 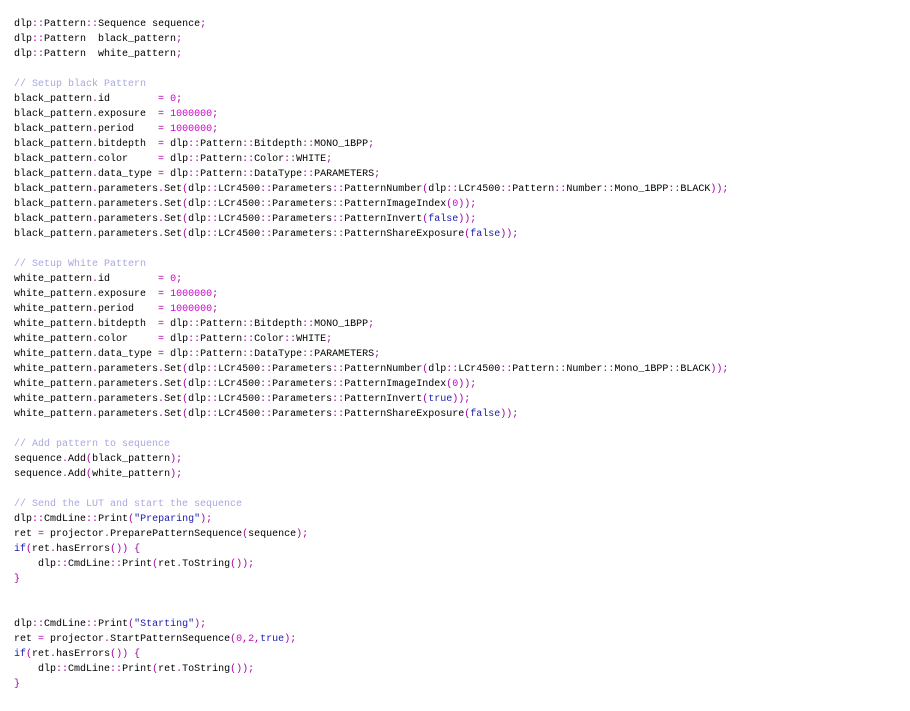 I want to click on code-token: LCr4500, so click(x=239, y=234).